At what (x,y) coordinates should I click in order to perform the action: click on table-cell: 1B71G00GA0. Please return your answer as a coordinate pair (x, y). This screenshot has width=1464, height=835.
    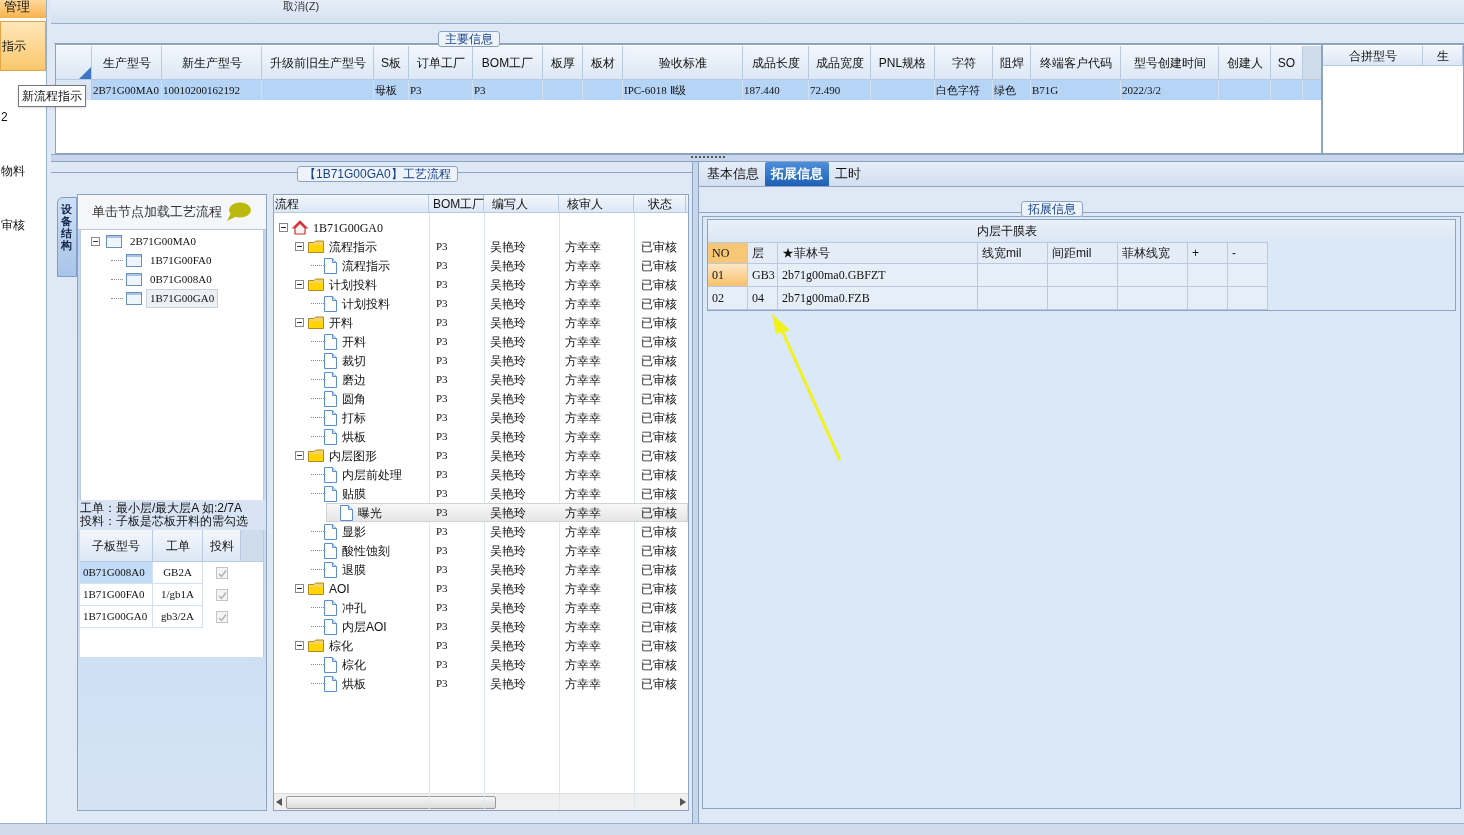
    Looking at the image, I should click on (116, 617).